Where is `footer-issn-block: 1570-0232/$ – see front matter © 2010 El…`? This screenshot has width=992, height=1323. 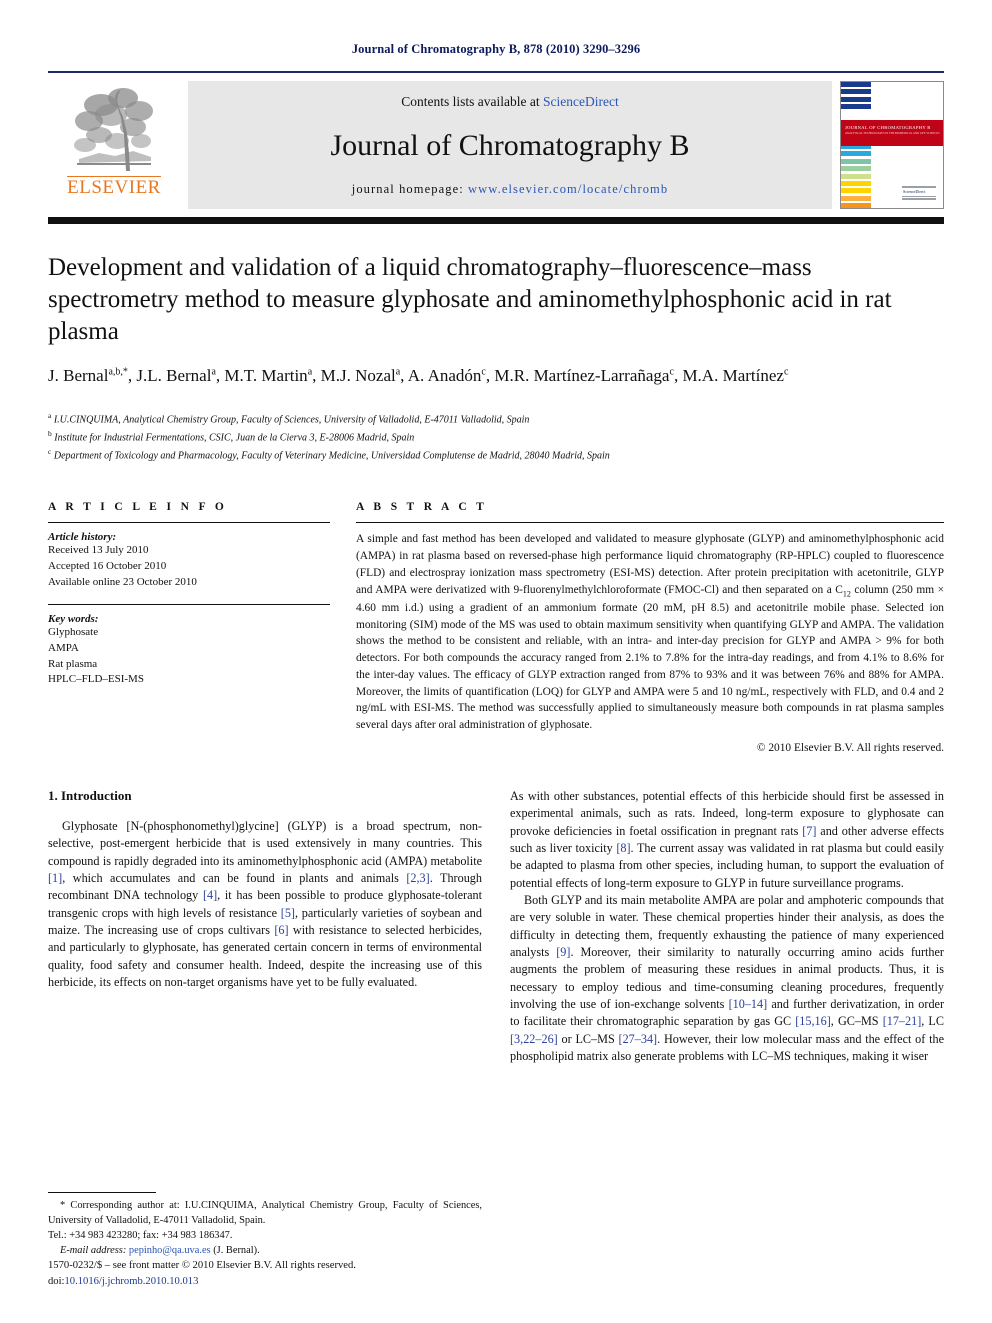
footer-issn-block: 1570-0232/$ – see front matter © 2010 El… is located at coordinates (265, 1273).